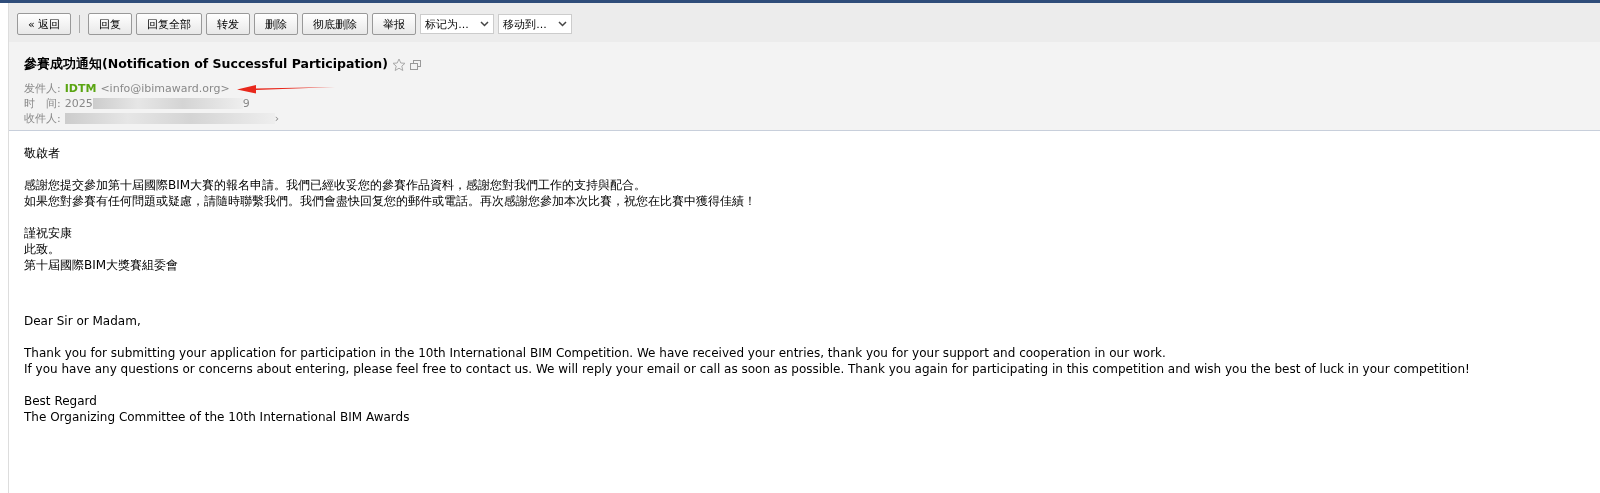 The height and width of the screenshot is (493, 1600). What do you see at coordinates (336, 185) in the screenshot?
I see `body-text: 感謝您提交參加第十屆國際BIM大賽的報名申請。我們已經收妥您的參賽作品資料，感謝您對我們工作的支持與配合。` at bounding box center [336, 185].